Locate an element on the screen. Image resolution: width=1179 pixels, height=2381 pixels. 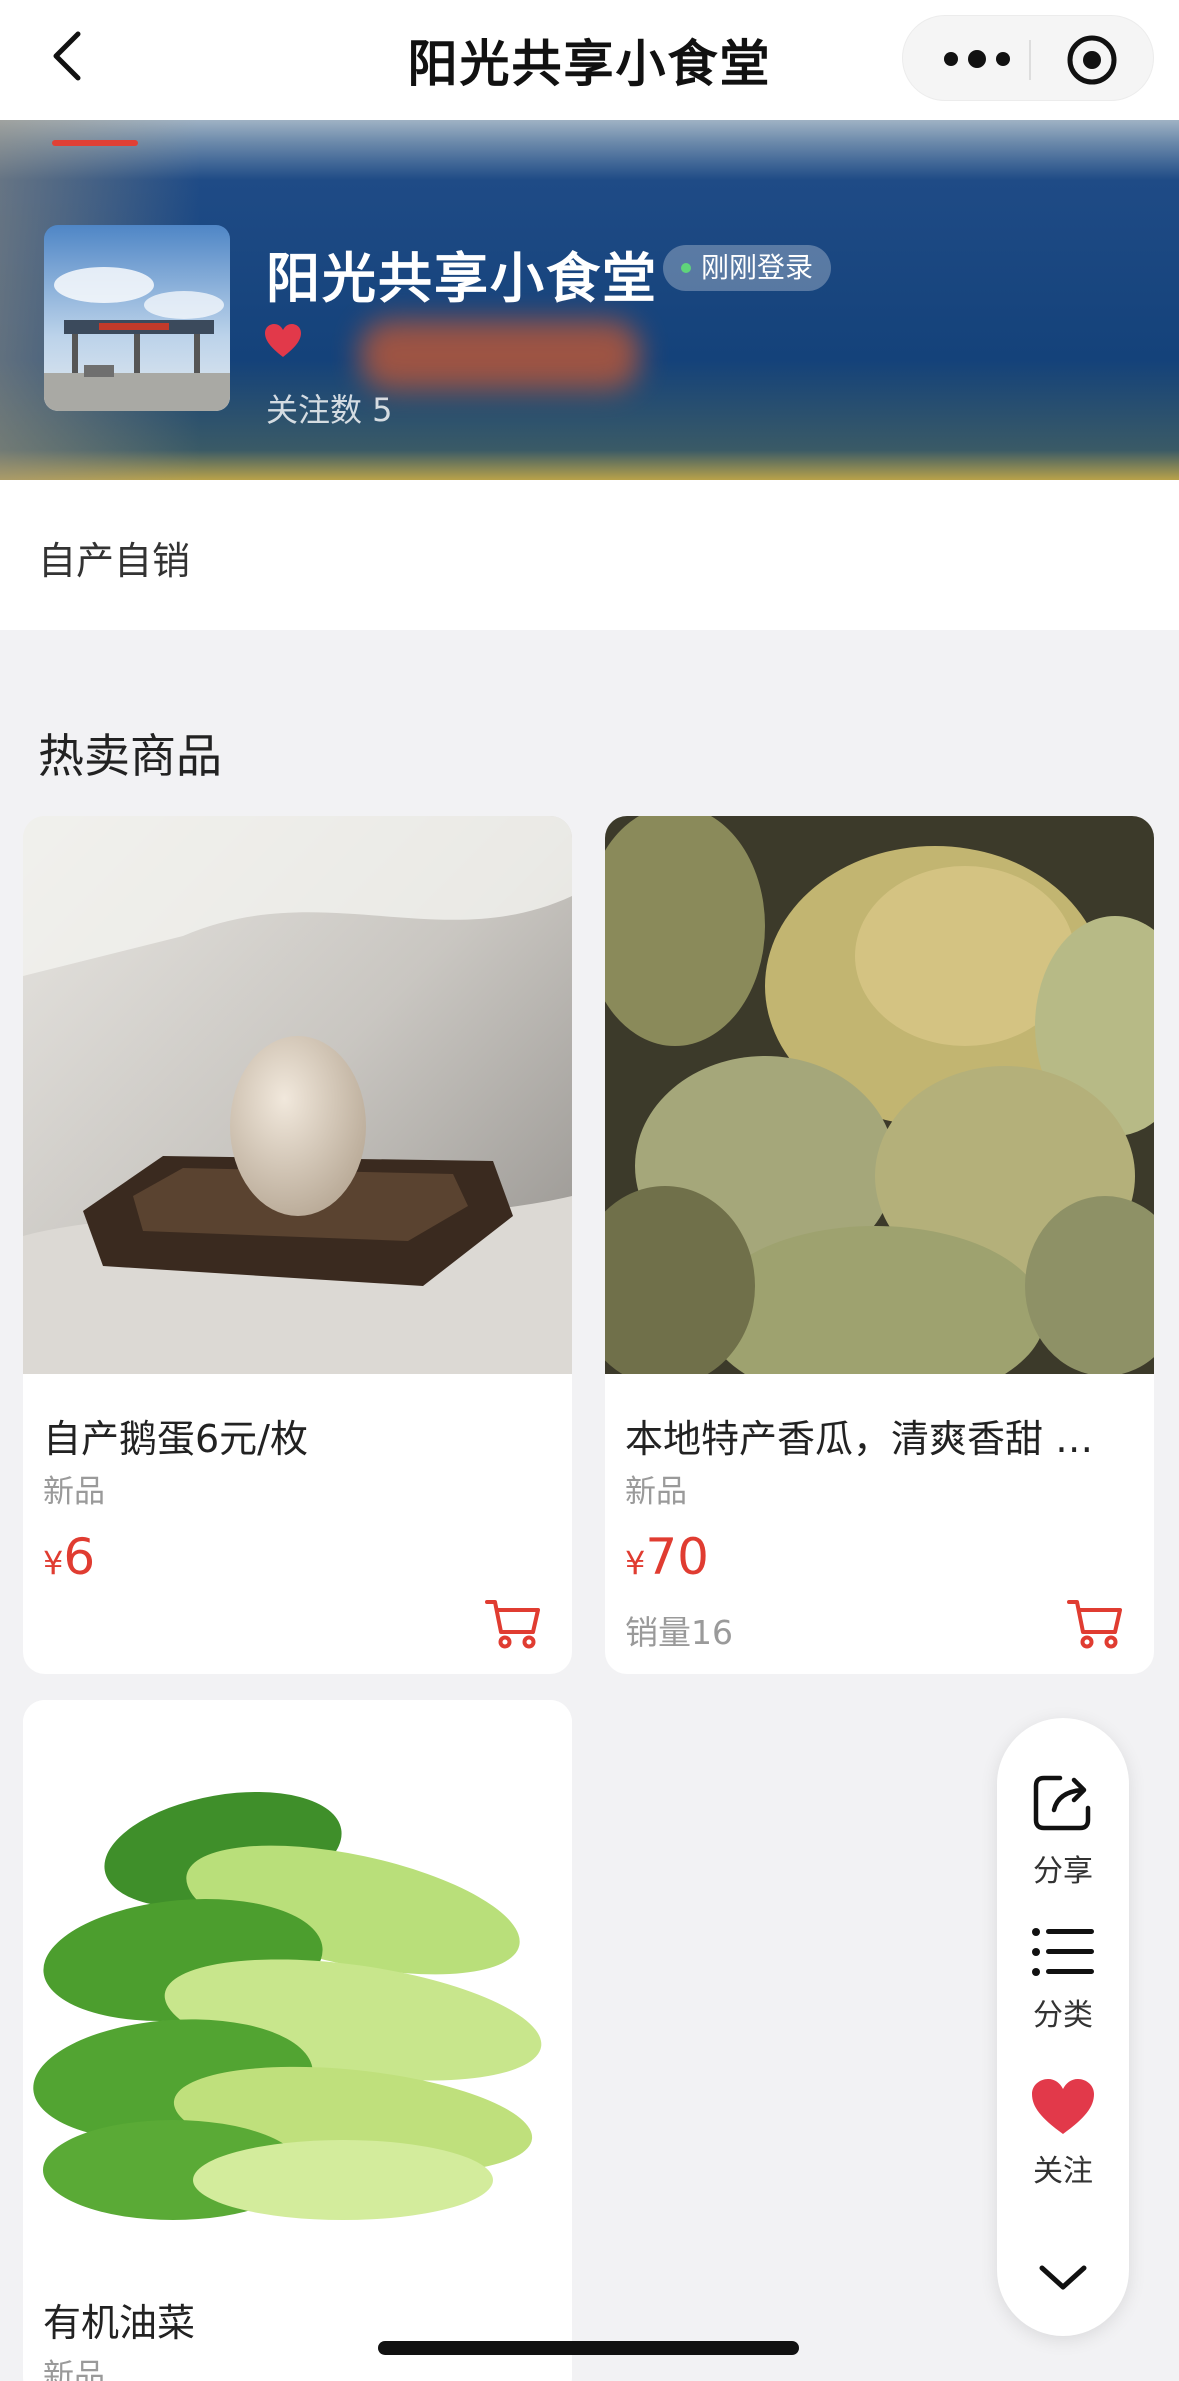
target-icon is located at coordinates (1092, 60).